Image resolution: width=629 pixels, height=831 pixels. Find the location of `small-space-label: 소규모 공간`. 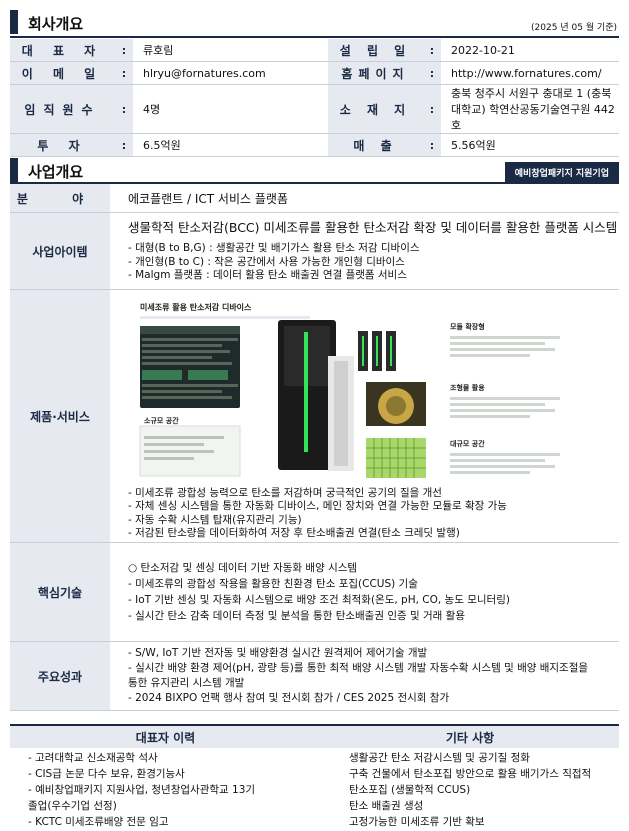

small-space-label: 소규모 공간 is located at coordinates (161, 420).